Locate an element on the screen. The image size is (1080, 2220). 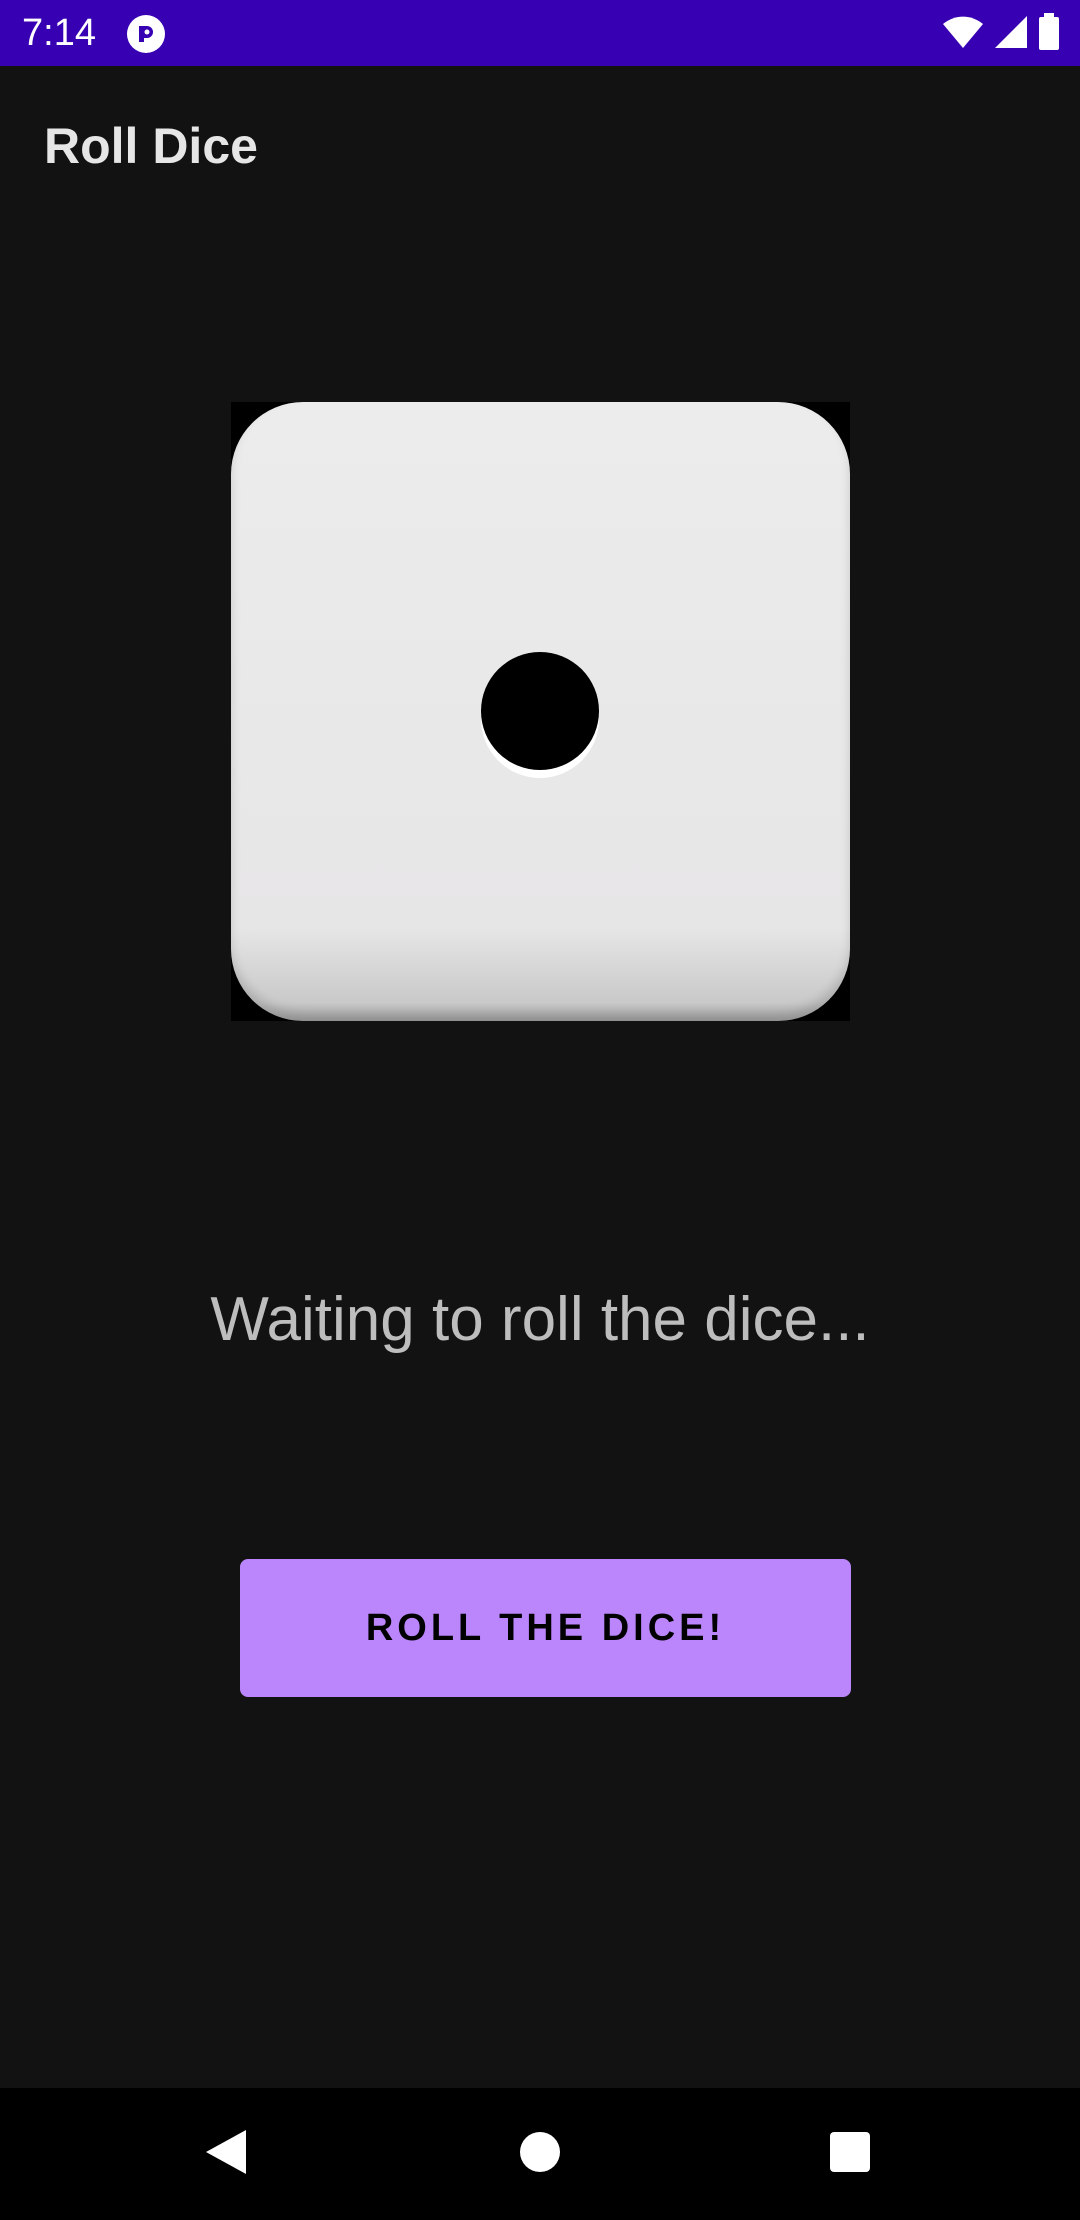
status-bar: 7:14 is located at coordinates (540, 33).